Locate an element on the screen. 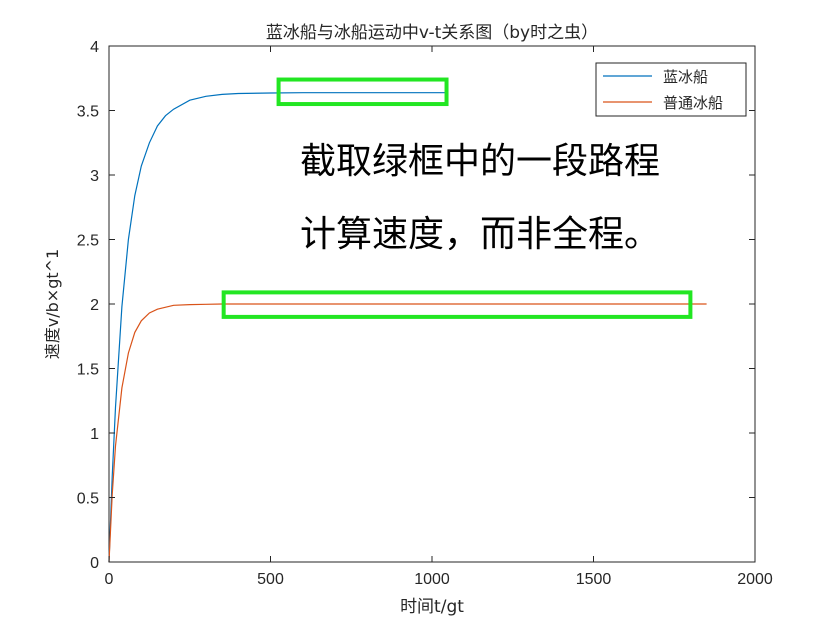  annotation-line-1: 截取绿框中的一段路程 is located at coordinates (480, 161).